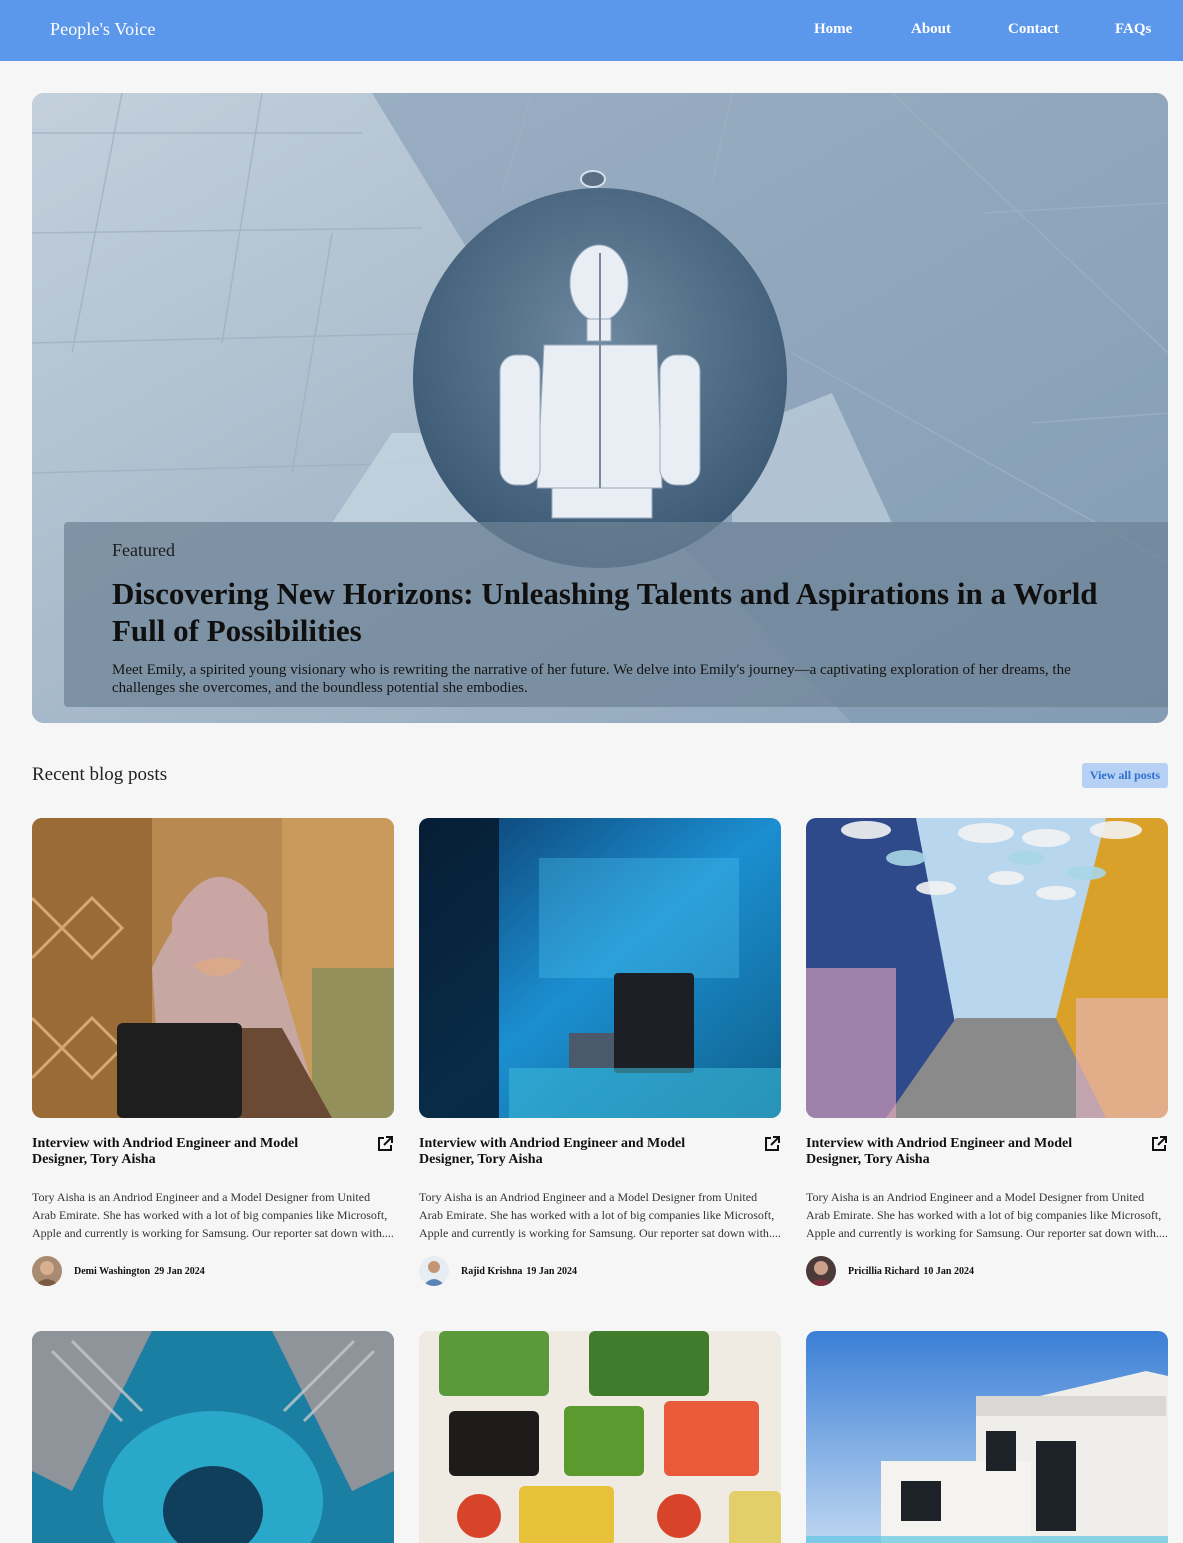  Describe the element at coordinates (179, 1271) in the screenshot. I see `post-date: 29 Jan 2024` at that location.